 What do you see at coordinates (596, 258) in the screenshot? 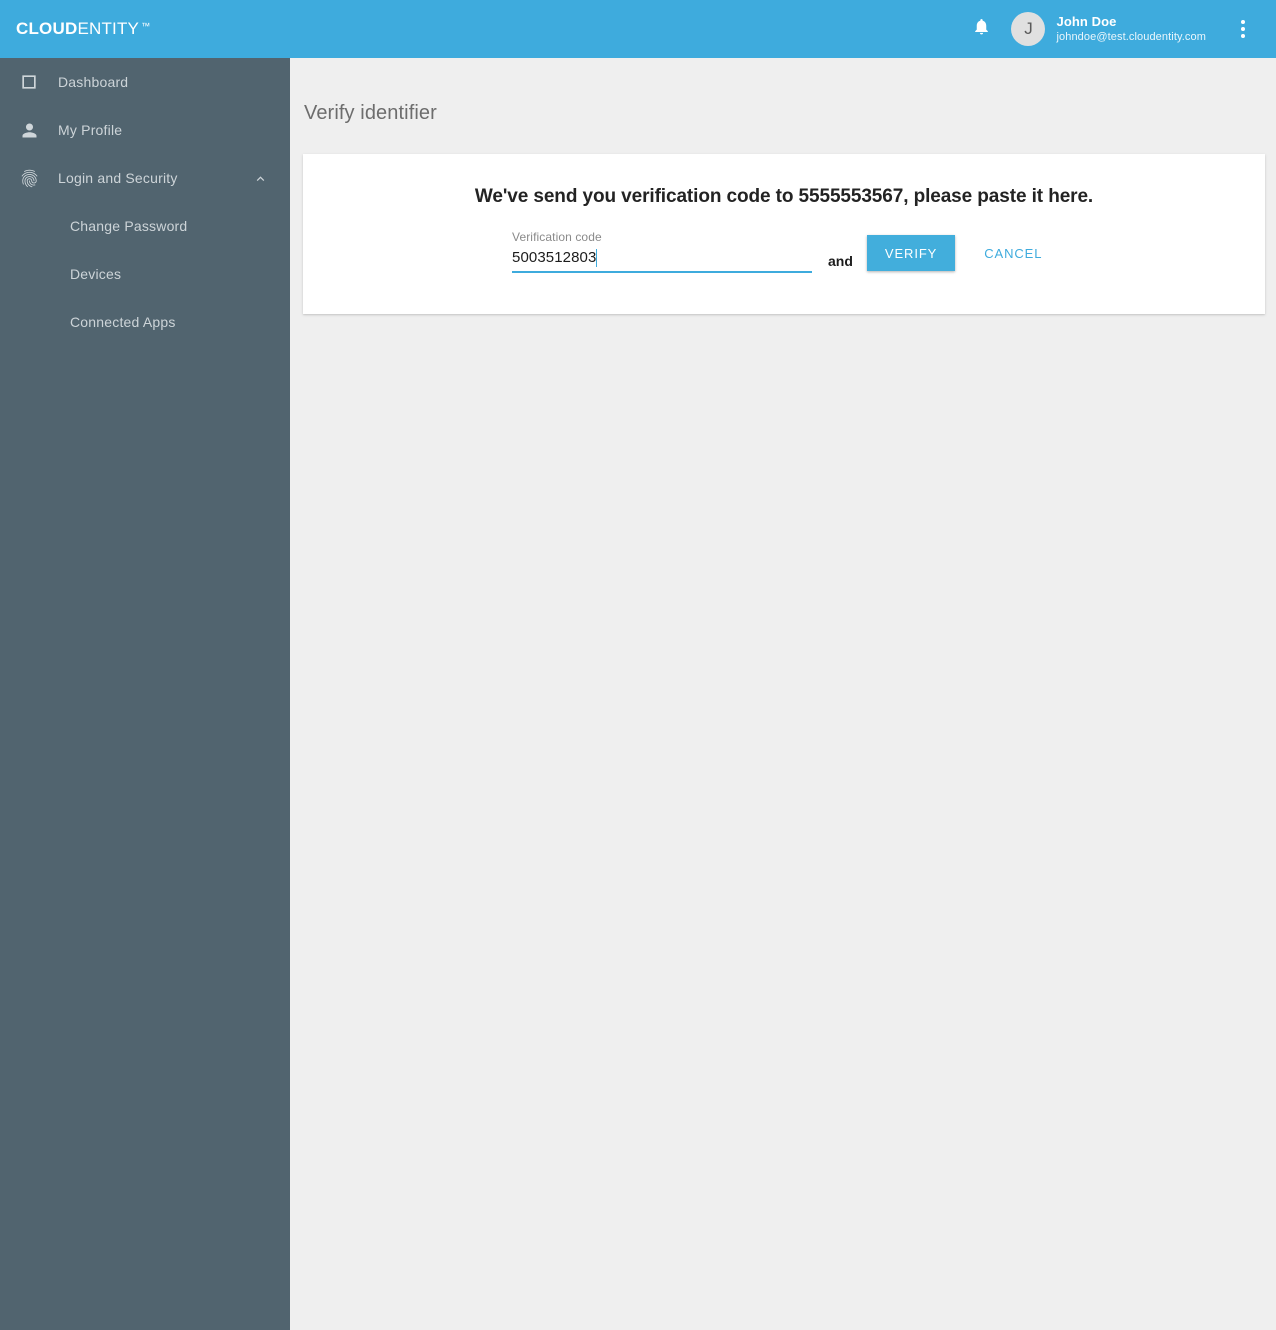
I see `text-caret` at bounding box center [596, 258].